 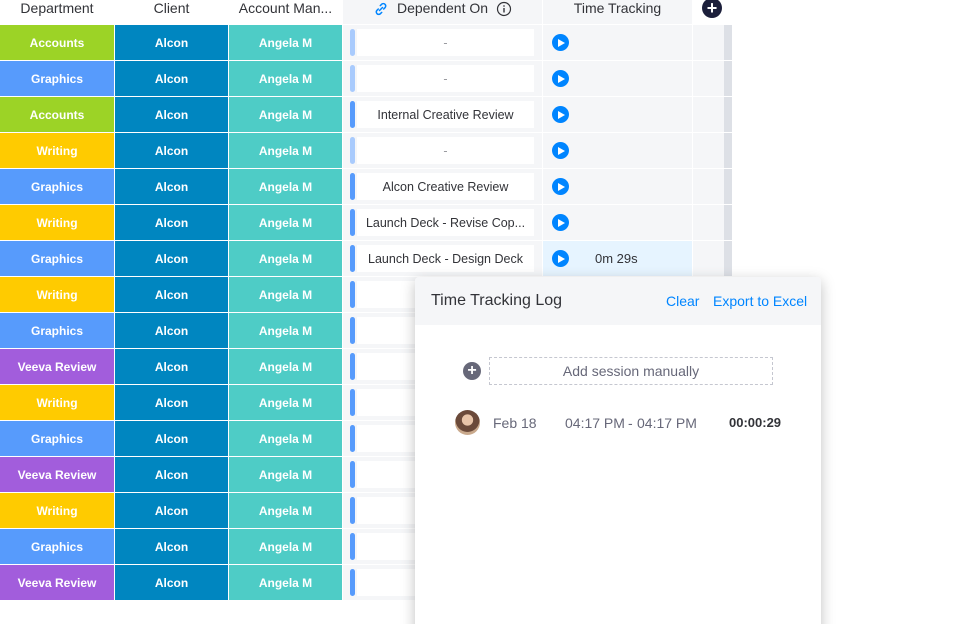 What do you see at coordinates (445, 258) in the screenshot?
I see `dependent-on-value: Launch Deck - Design Deck` at bounding box center [445, 258].